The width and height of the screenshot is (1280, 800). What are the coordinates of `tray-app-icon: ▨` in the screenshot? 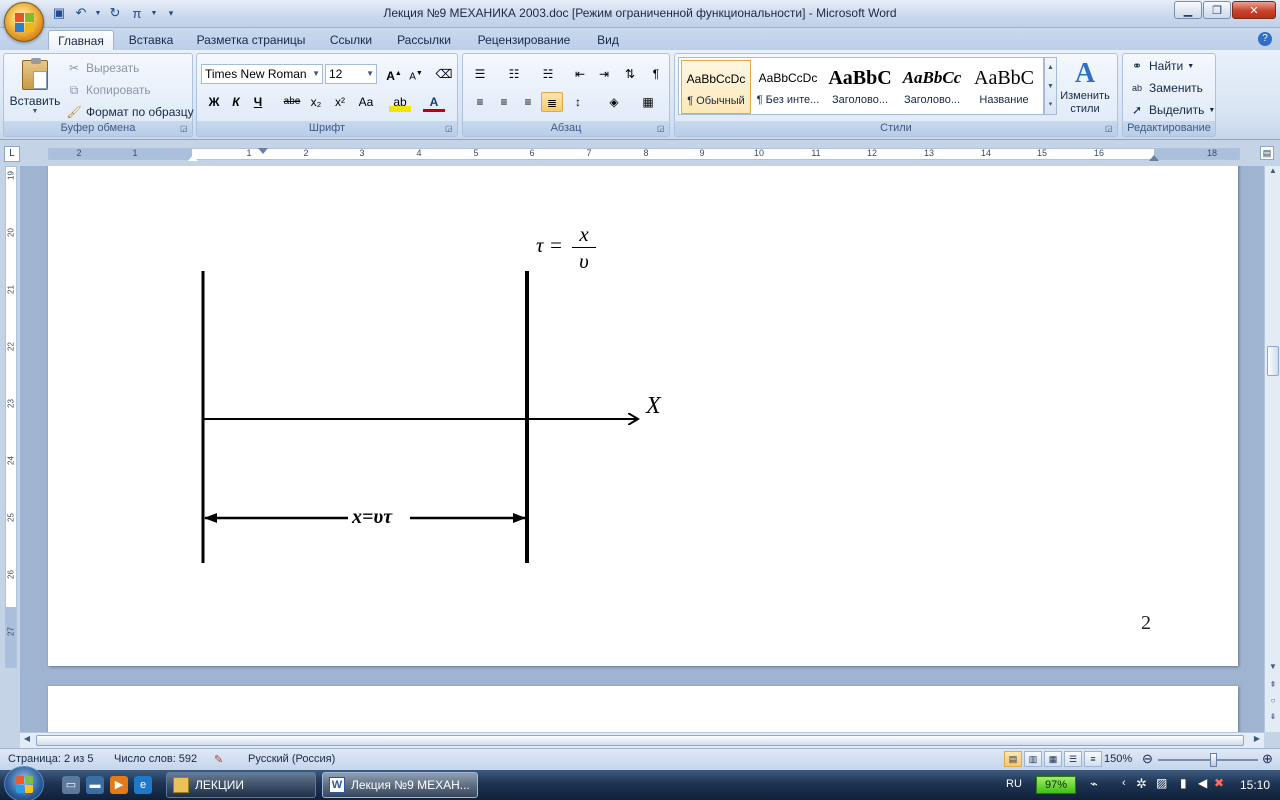 It's located at (1161, 783).